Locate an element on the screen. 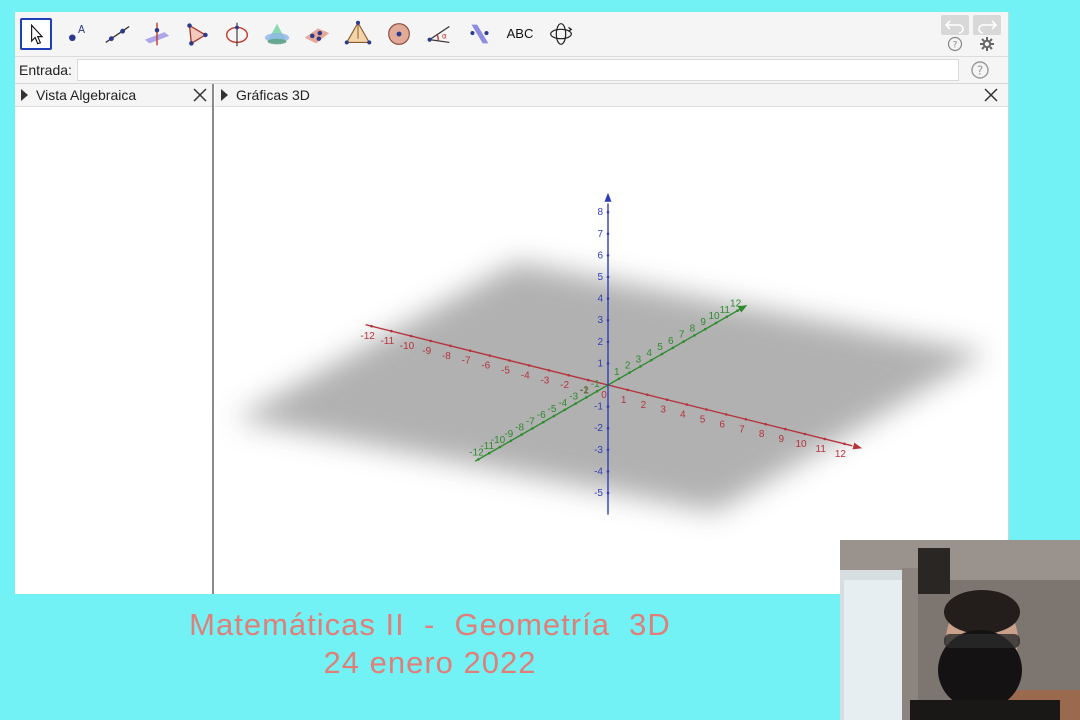  angle-tool-button: α is located at coordinates (439, 34).